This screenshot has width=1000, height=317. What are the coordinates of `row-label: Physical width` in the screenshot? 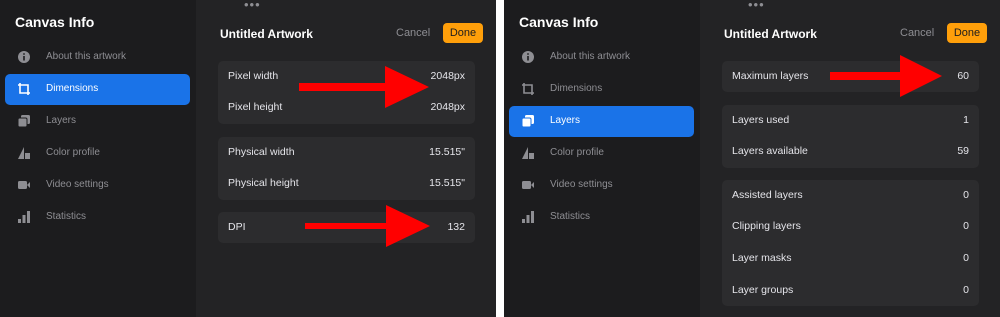 It's located at (261, 152).